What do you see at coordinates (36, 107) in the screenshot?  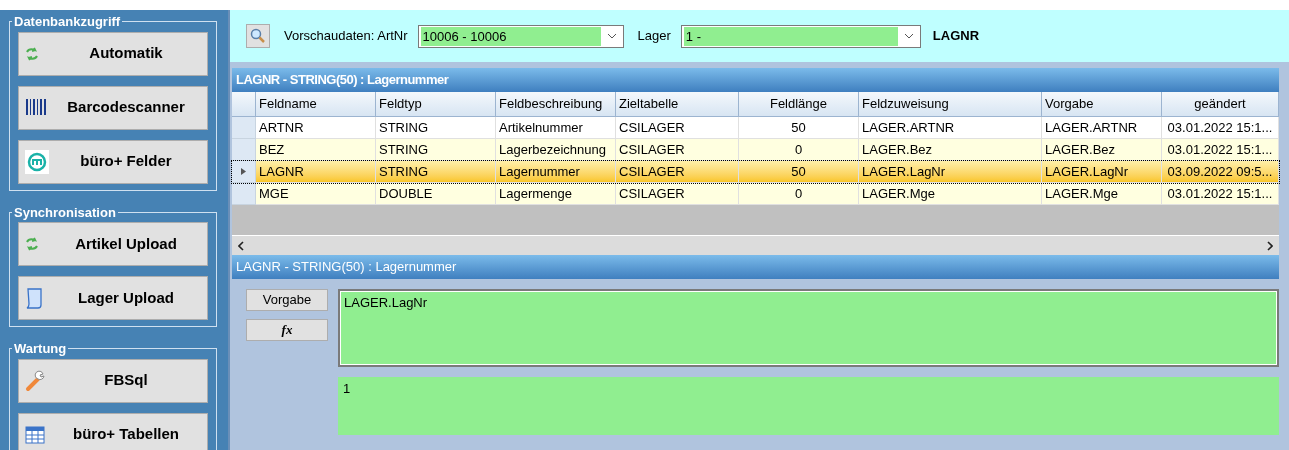 I see `barcode-icon` at bounding box center [36, 107].